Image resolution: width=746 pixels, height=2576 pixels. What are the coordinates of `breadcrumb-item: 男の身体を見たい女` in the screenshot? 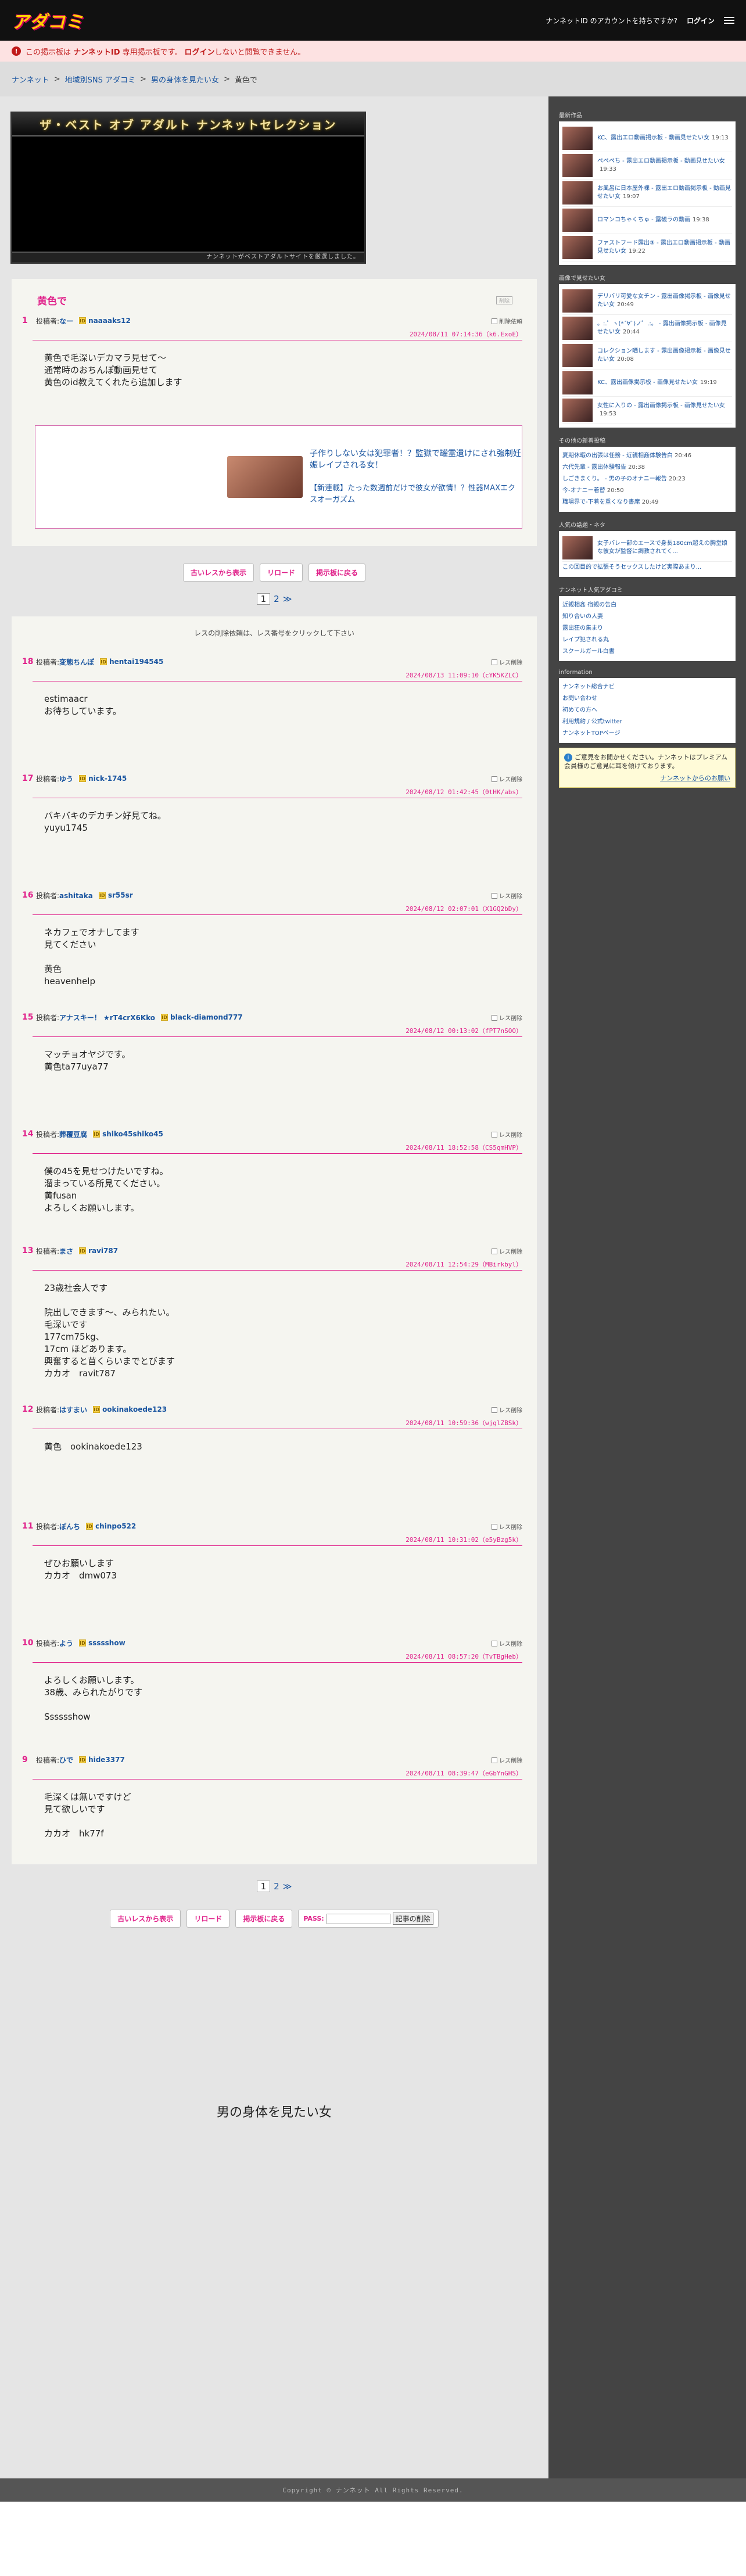 It's located at (185, 79).